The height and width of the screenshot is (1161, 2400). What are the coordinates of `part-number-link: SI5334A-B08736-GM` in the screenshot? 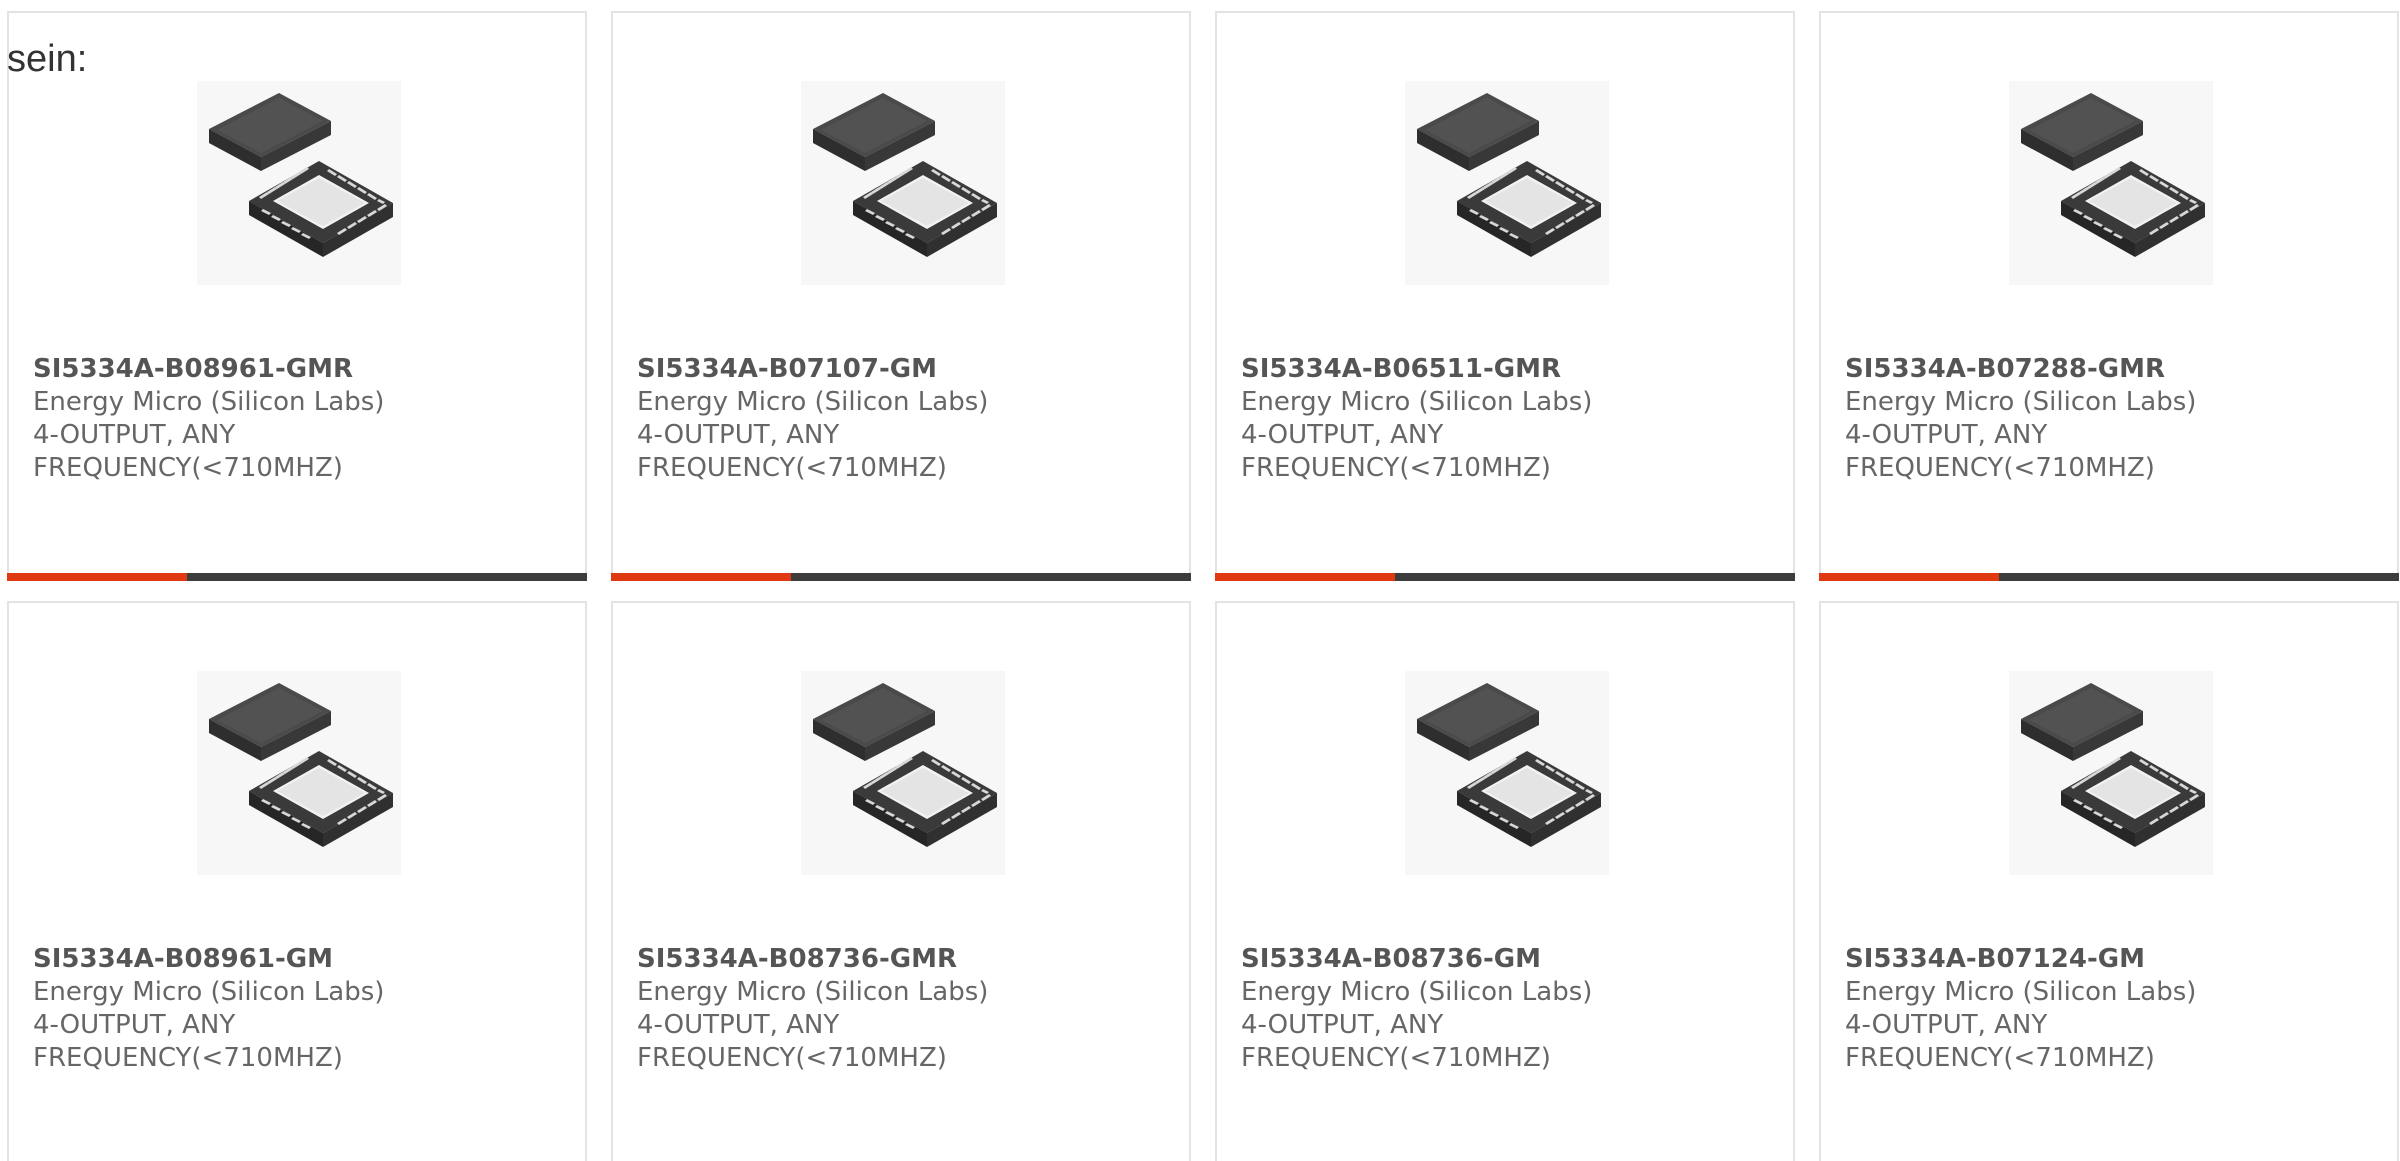 It's located at (1501, 959).